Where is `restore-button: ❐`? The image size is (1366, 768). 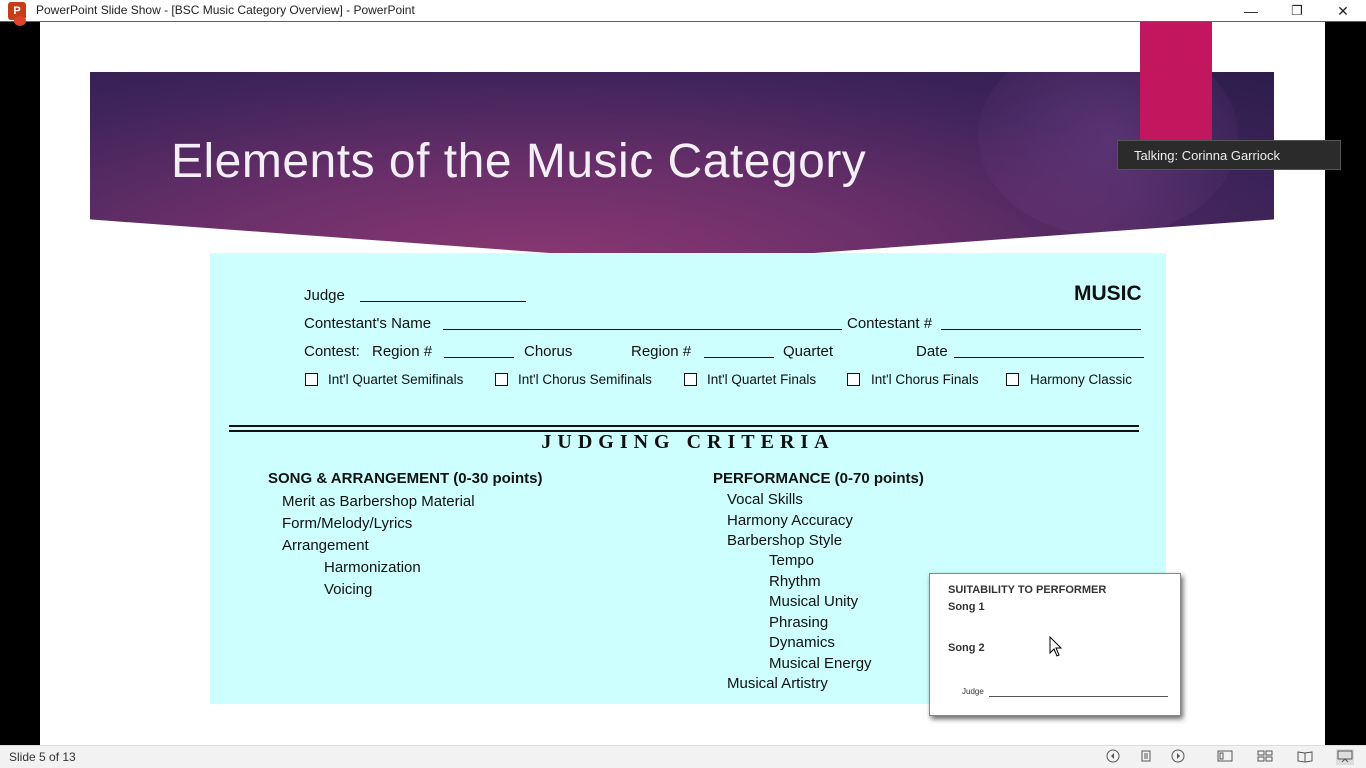 restore-button: ❐ is located at coordinates (1297, 11).